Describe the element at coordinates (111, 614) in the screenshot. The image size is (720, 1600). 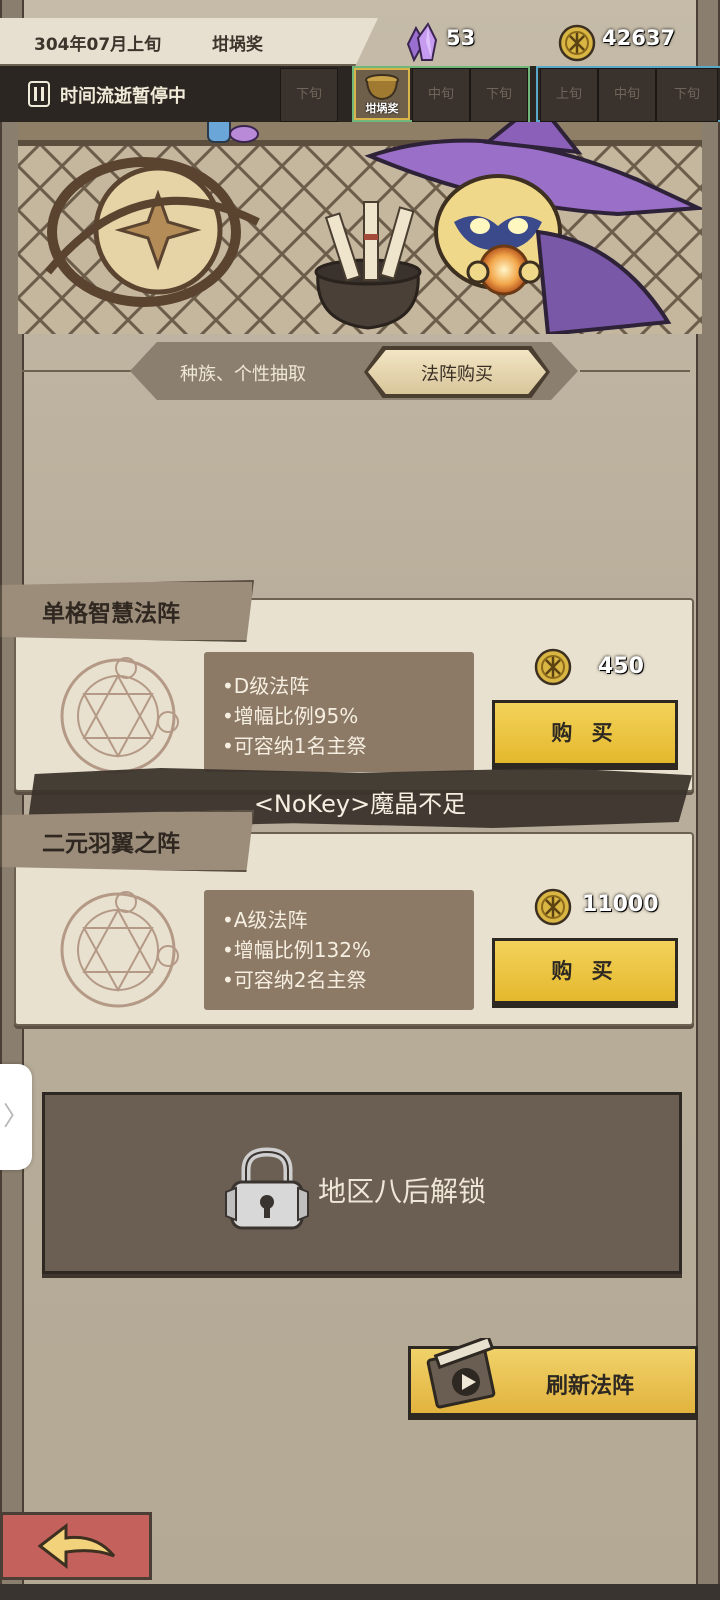
I see `array-name: 单格智慧法阵` at that location.